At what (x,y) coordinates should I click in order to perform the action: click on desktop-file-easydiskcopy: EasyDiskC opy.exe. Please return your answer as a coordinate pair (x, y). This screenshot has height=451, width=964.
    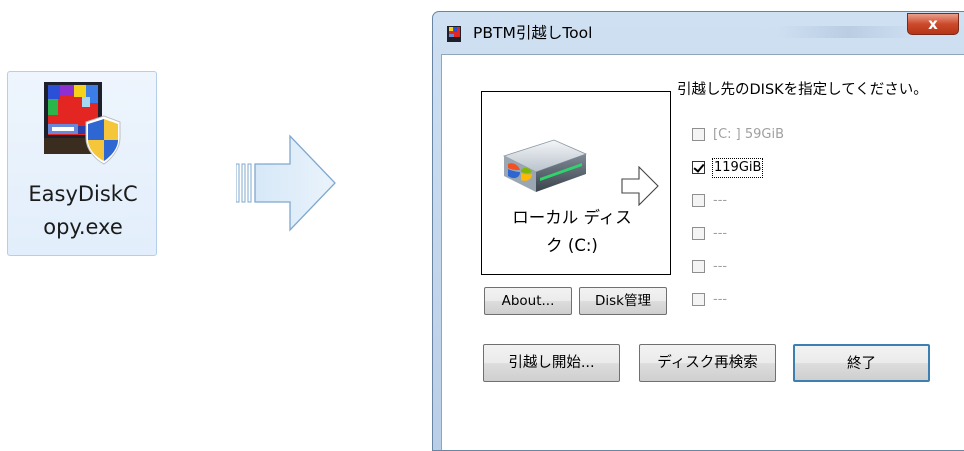
    Looking at the image, I should click on (82, 163).